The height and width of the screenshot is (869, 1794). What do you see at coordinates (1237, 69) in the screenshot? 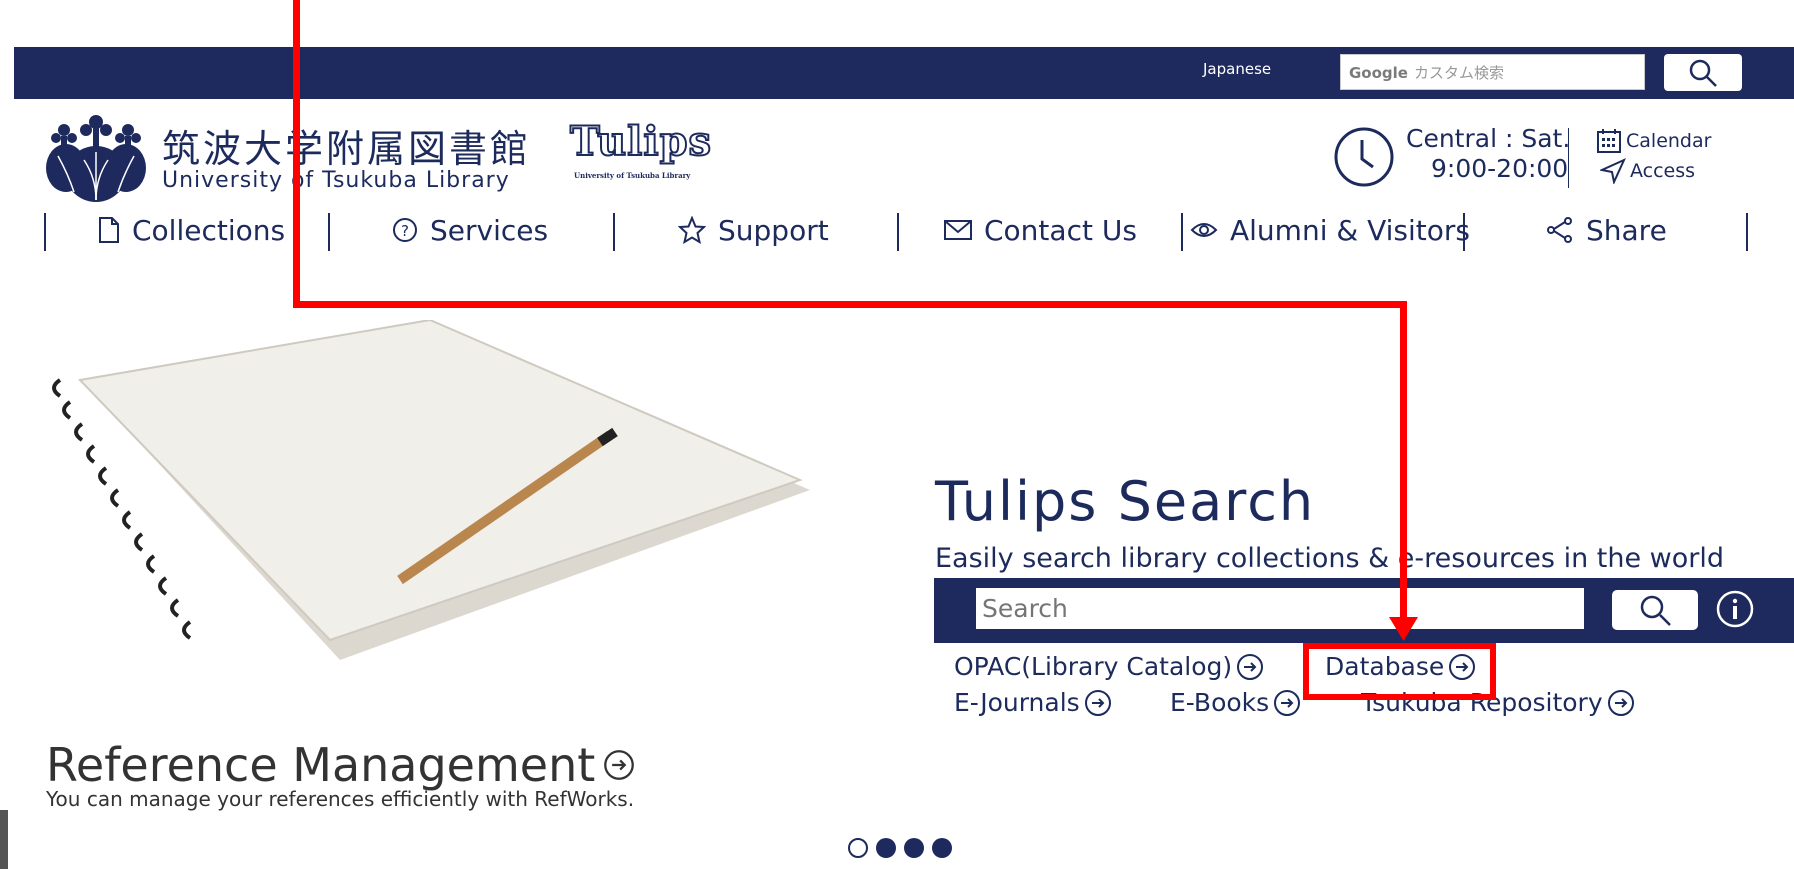
I see `language-link: Japanese` at bounding box center [1237, 69].